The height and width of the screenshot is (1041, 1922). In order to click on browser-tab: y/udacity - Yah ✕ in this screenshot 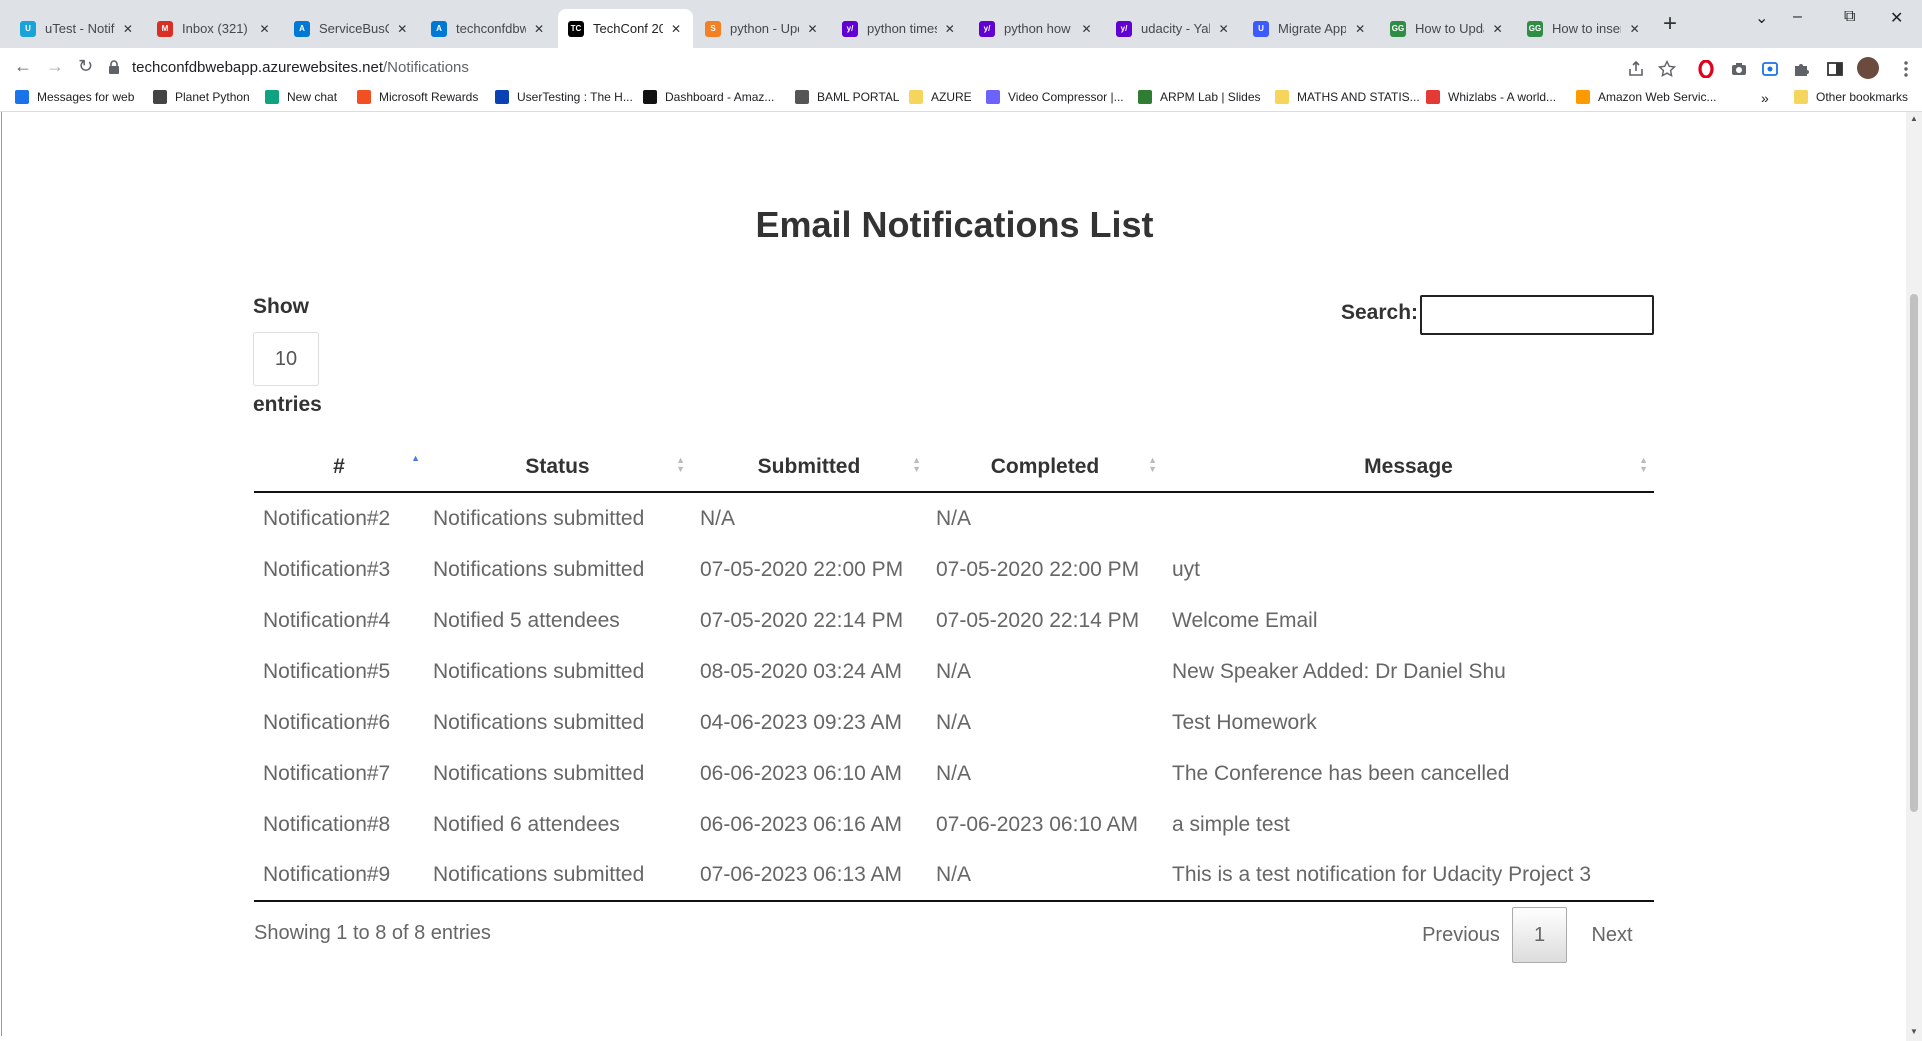, I will do `click(1173, 28)`.